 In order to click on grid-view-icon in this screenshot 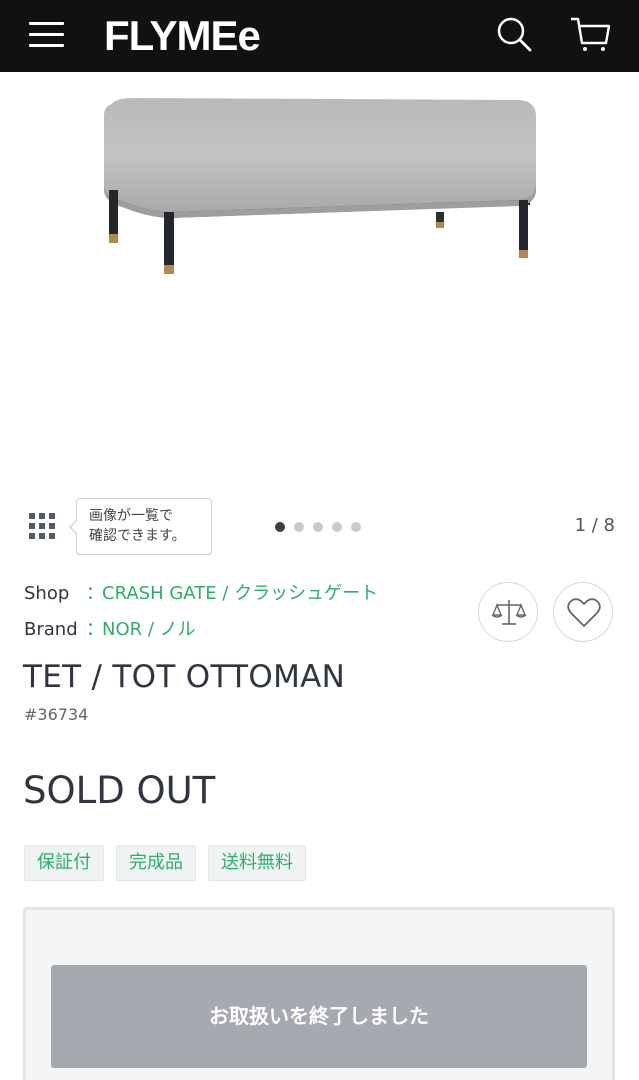, I will do `click(43, 527)`.